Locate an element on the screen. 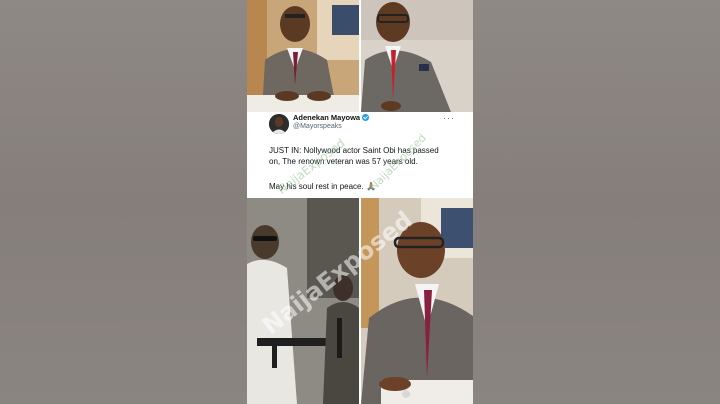 This screenshot has height=404, width=720. author-handle: @Mayorspeaks is located at coordinates (317, 126).